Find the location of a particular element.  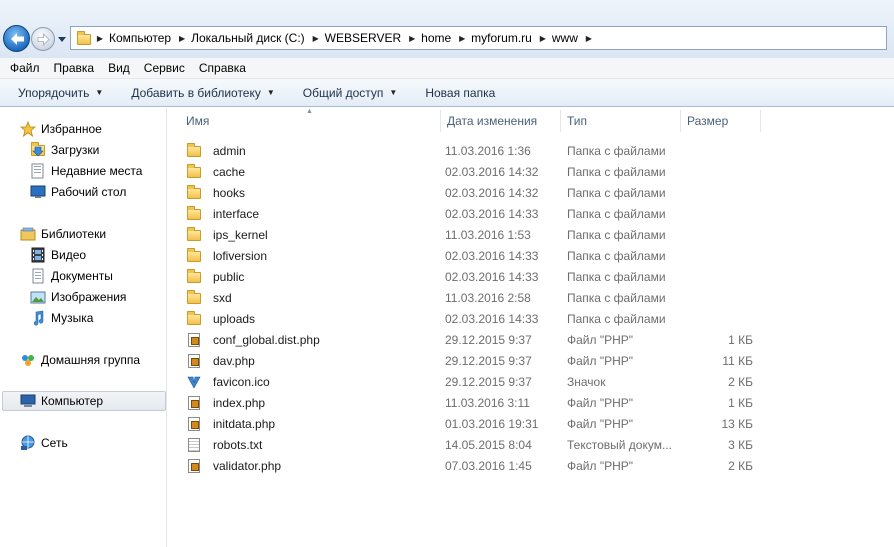

share-button: Общий доступ ▼ is located at coordinates (350, 93).